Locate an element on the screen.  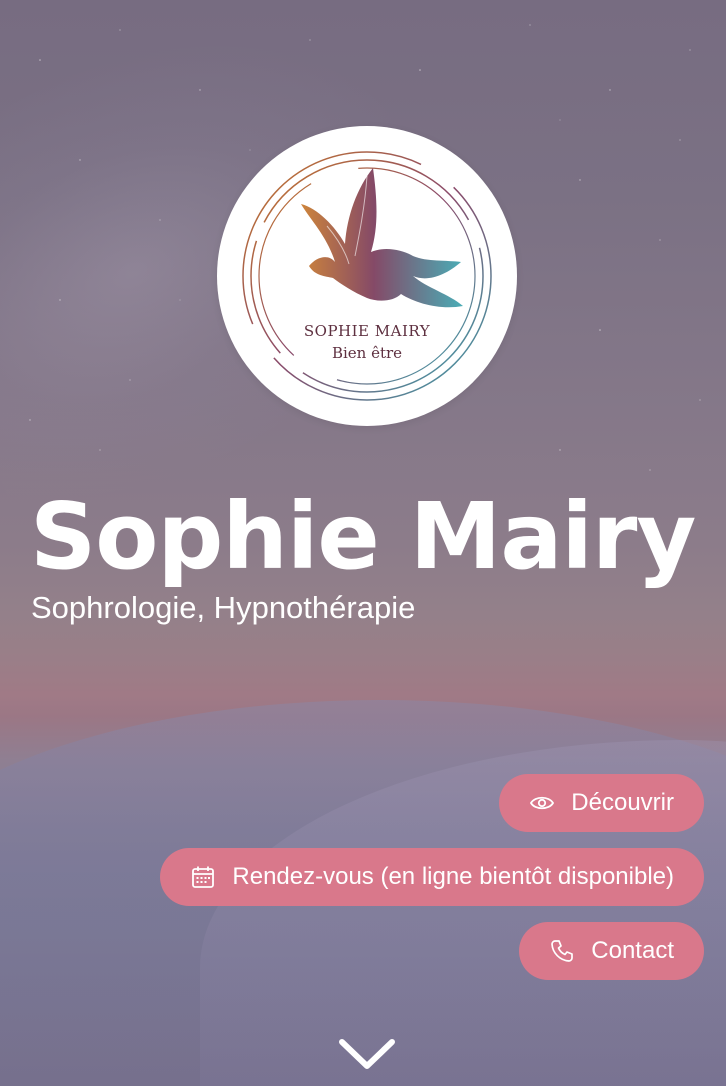
scroll-down-button is located at coordinates (367, 1054).